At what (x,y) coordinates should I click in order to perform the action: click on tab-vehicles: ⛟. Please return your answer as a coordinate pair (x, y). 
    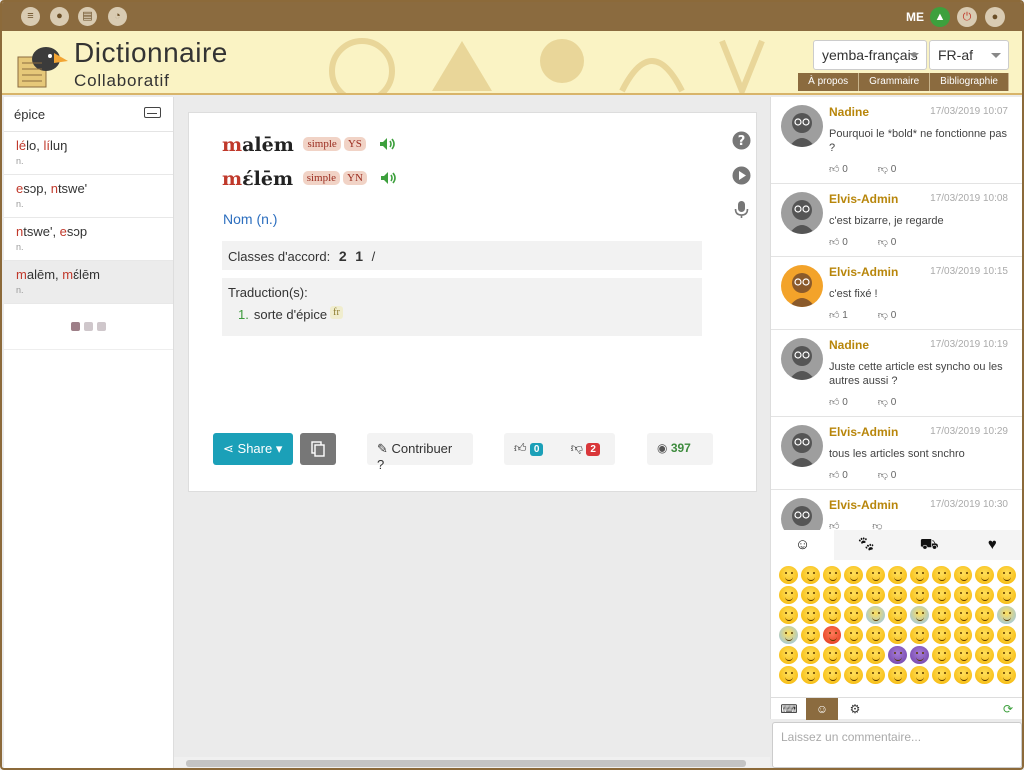
    Looking at the image, I should click on (929, 545).